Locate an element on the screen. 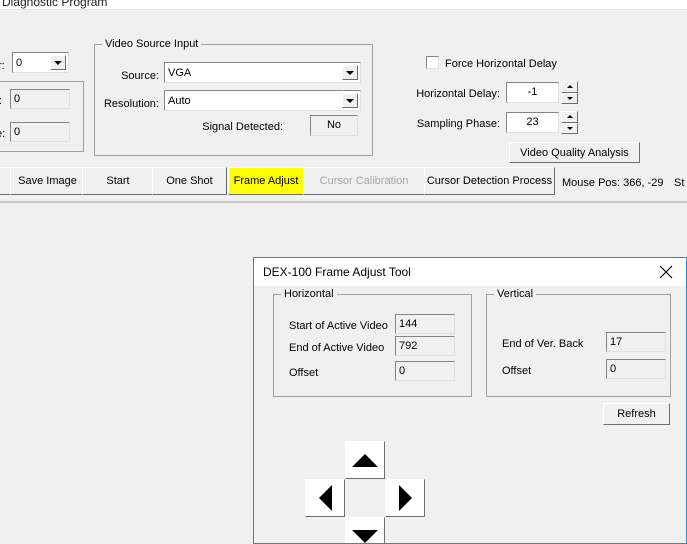 The width and height of the screenshot is (687, 544). dialog-titlebar: DEX-100 Frame Adjust Tool is located at coordinates (470, 272).